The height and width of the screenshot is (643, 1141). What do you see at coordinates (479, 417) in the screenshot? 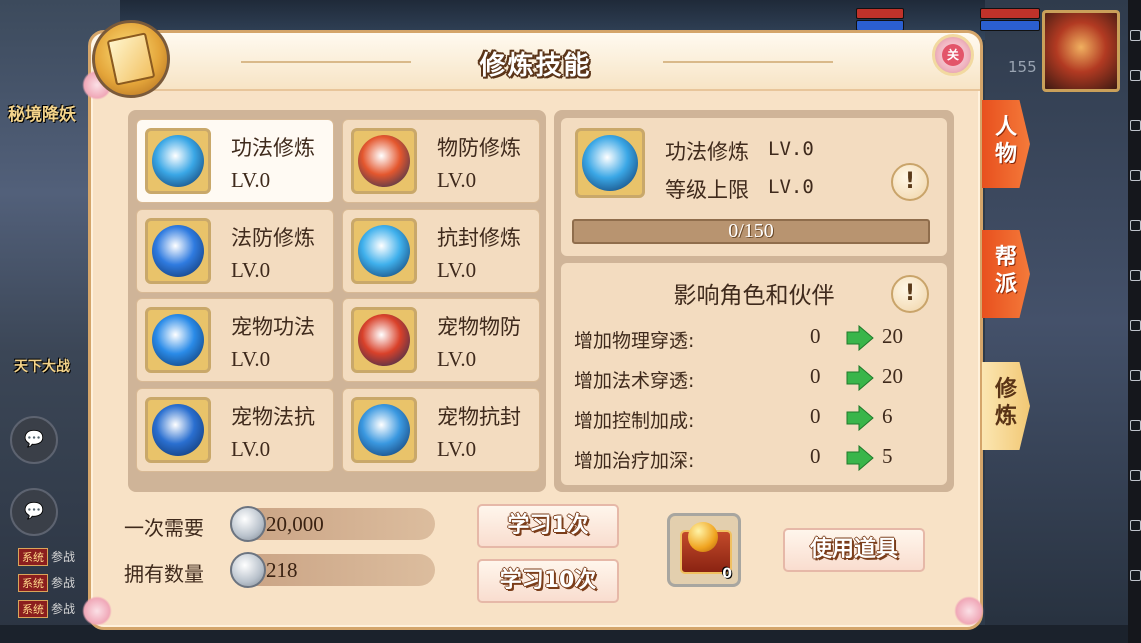
I see `skill-name: 宠物抗封` at bounding box center [479, 417].